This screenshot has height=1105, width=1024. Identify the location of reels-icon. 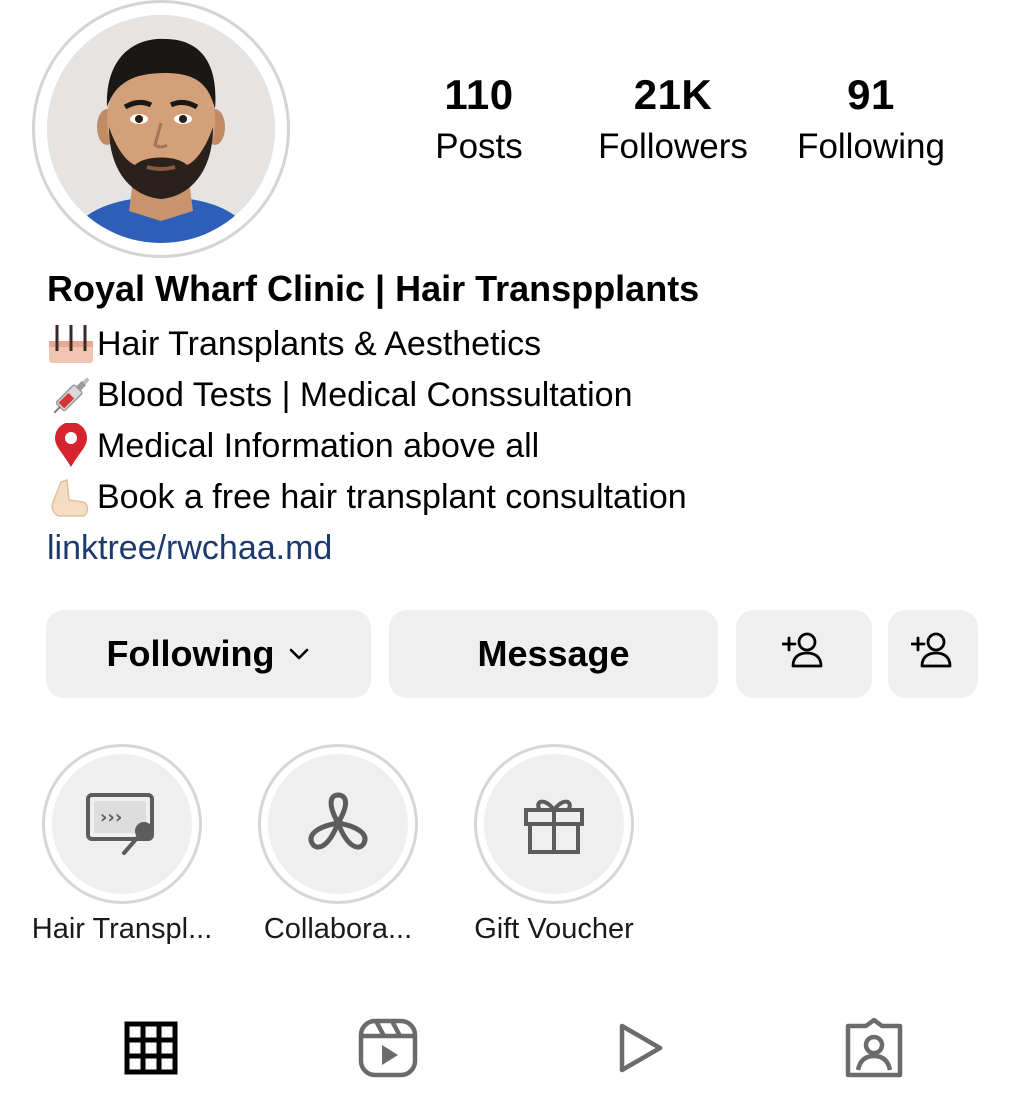
(388, 1050).